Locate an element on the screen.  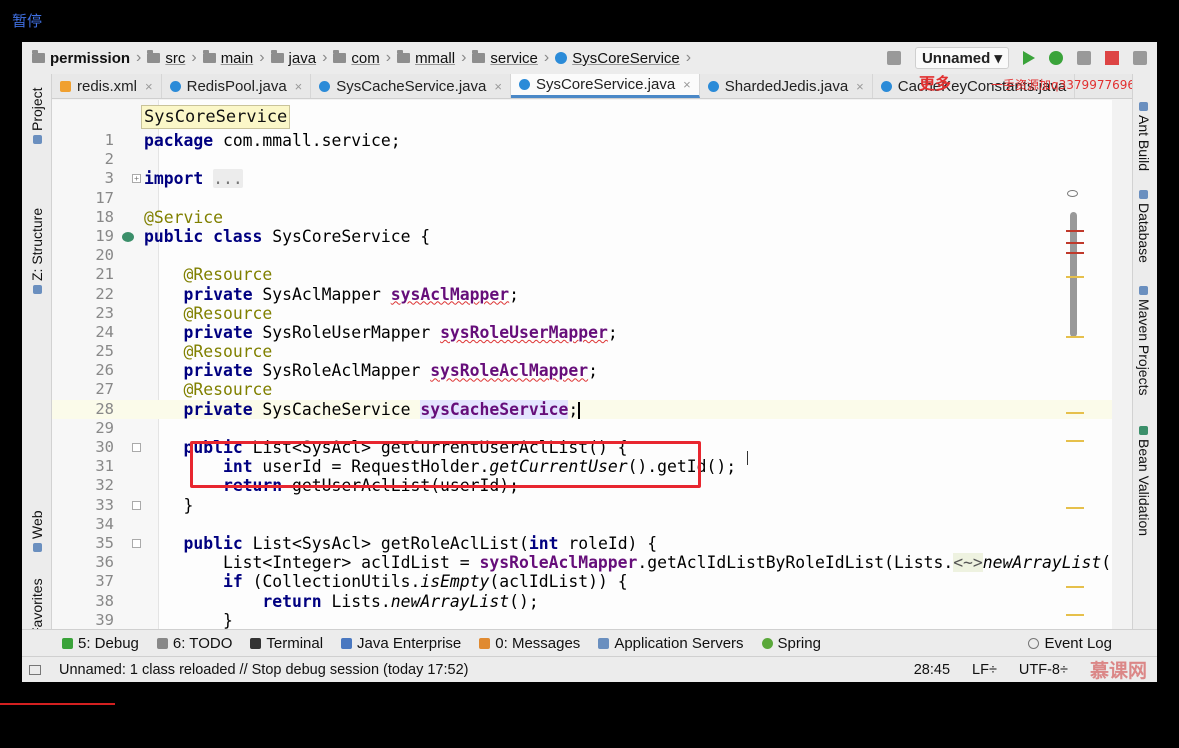
spring-bean-icon is located at coordinates (128, 236).